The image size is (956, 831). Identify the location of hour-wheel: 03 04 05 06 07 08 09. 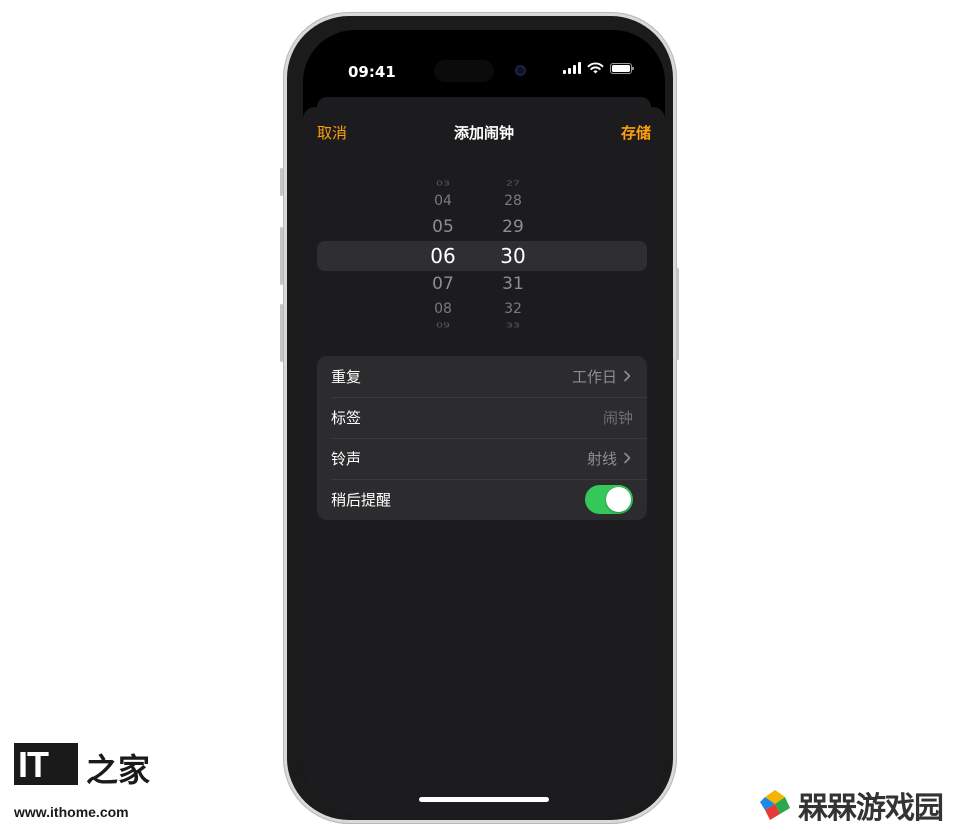
(443, 256).